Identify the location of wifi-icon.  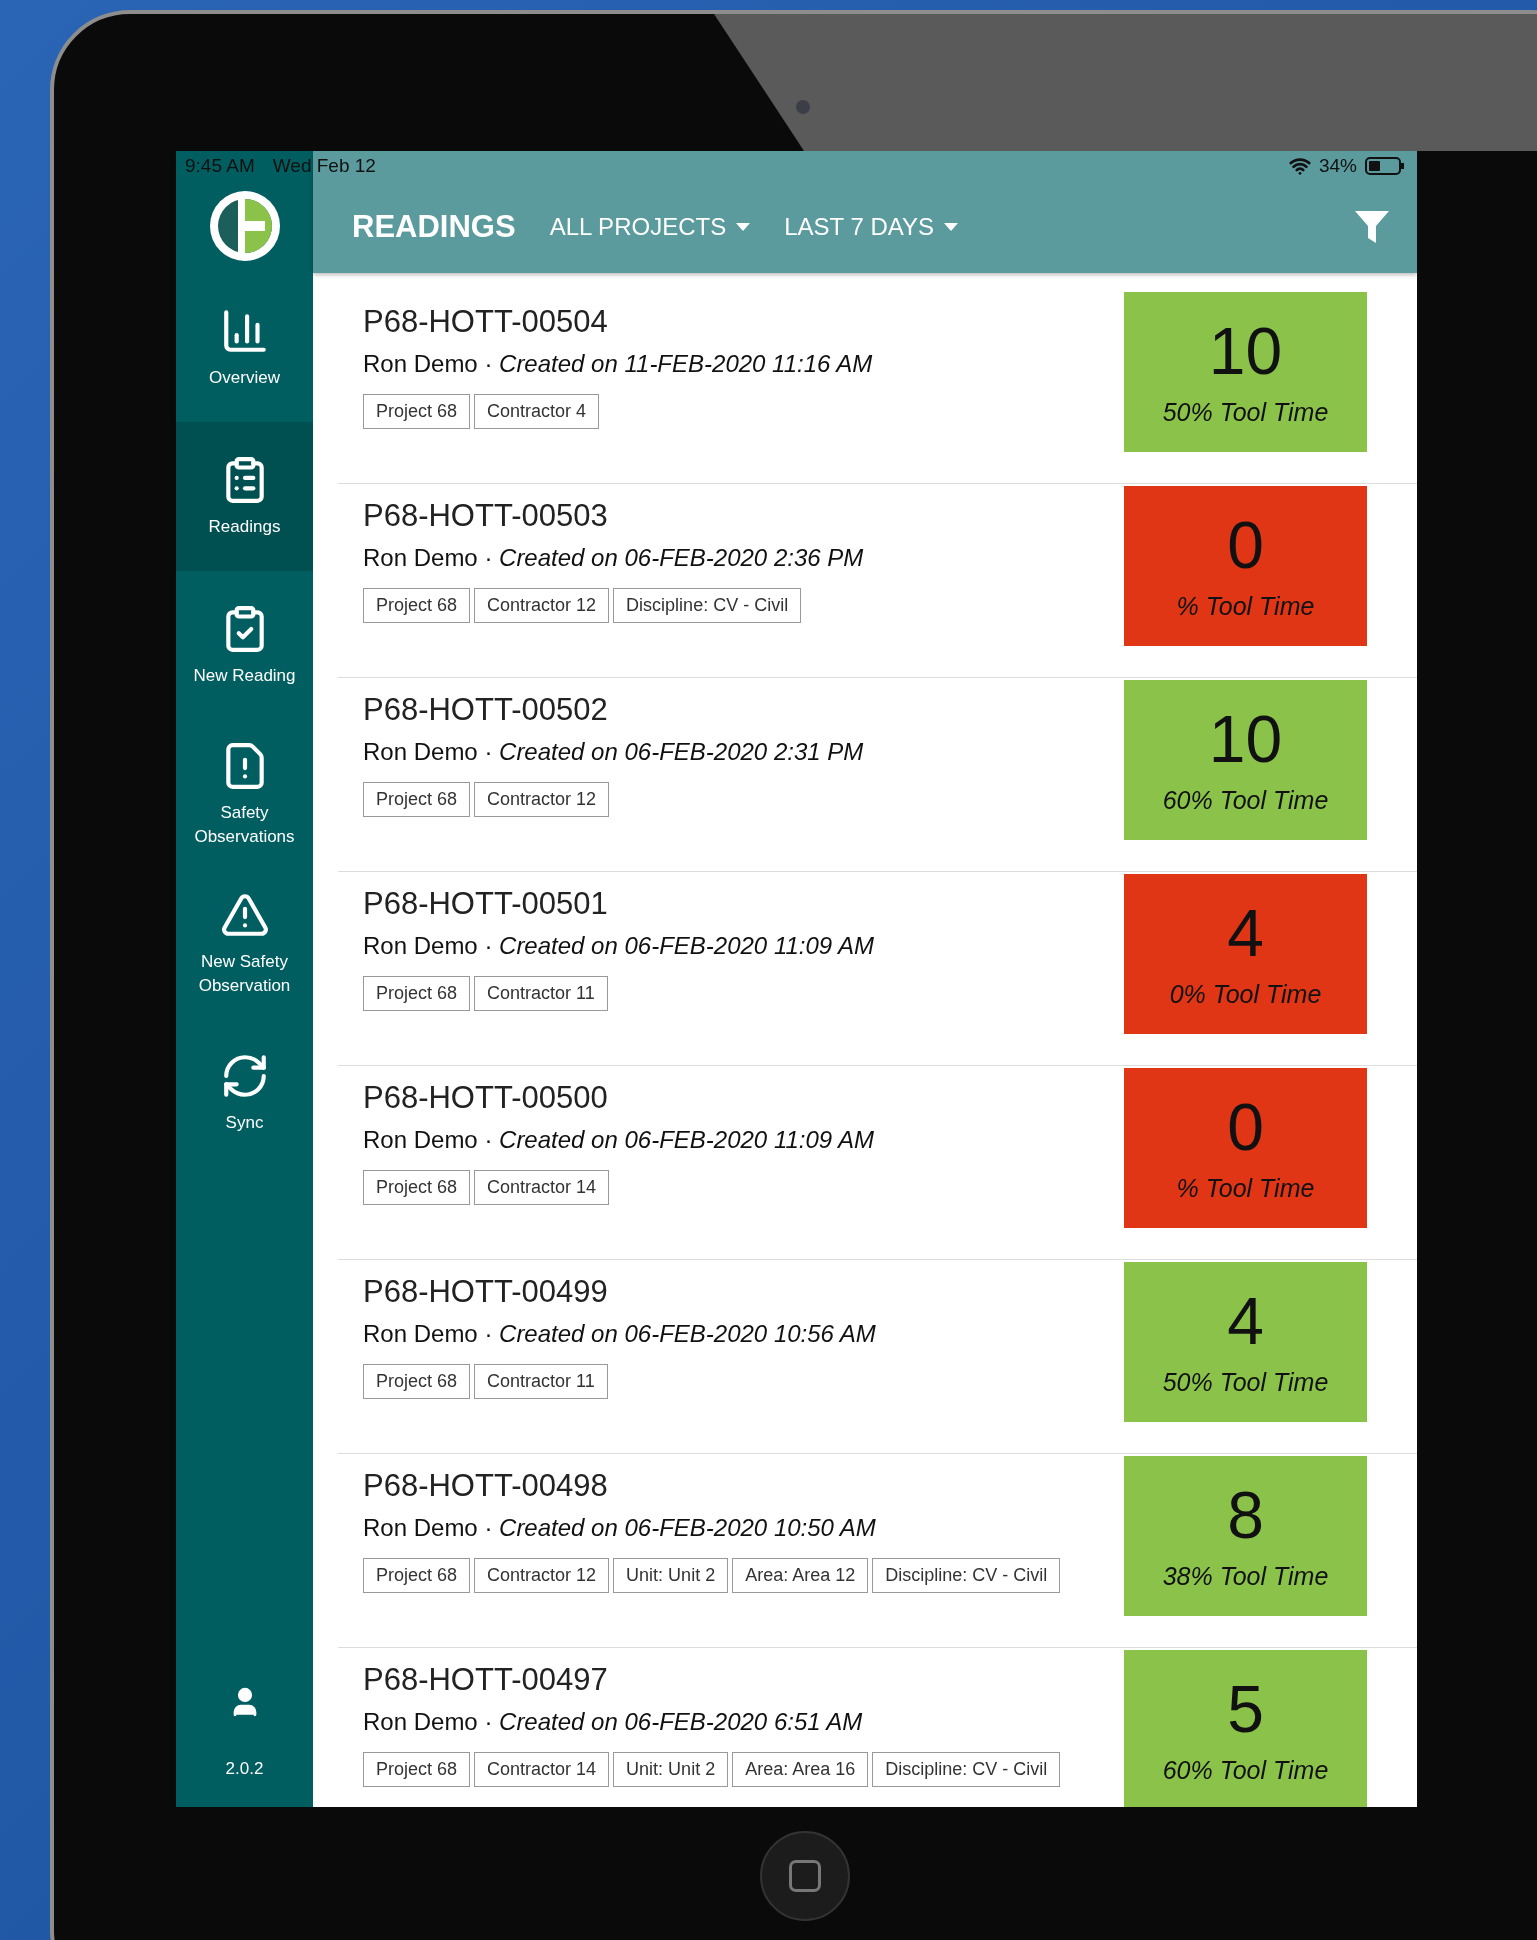
(1299, 166).